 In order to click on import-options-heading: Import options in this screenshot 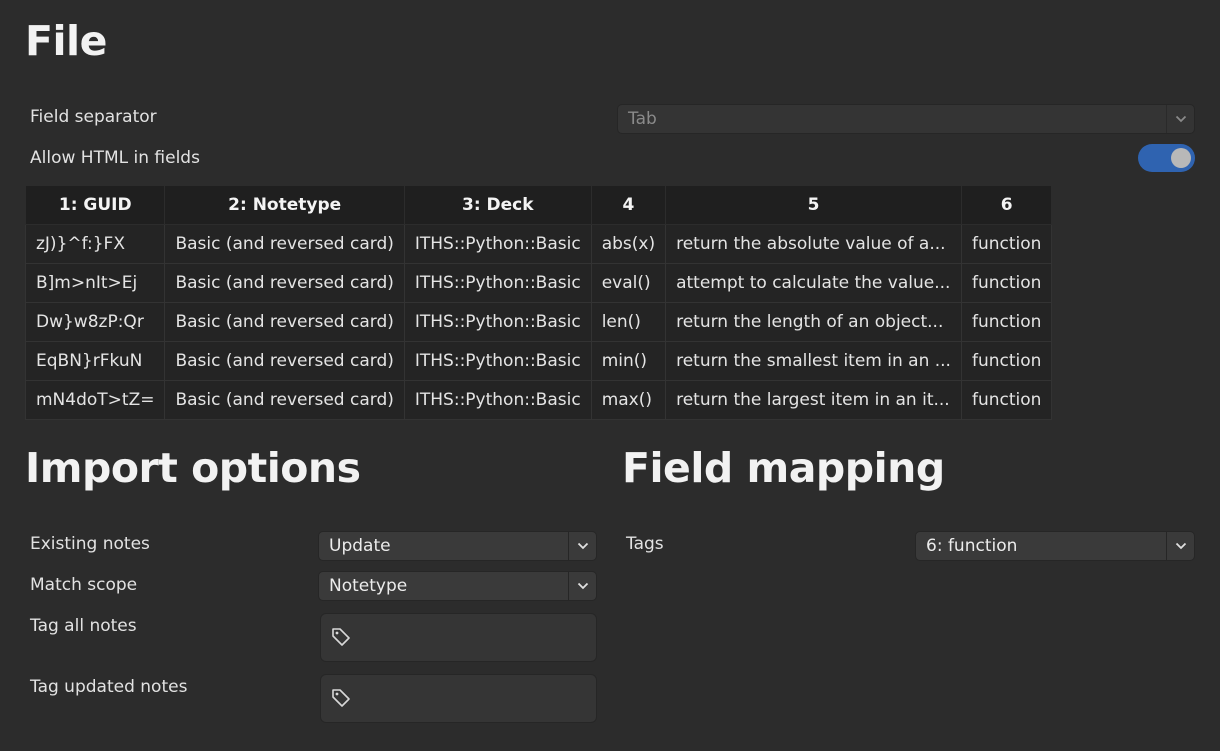, I will do `click(193, 468)`.